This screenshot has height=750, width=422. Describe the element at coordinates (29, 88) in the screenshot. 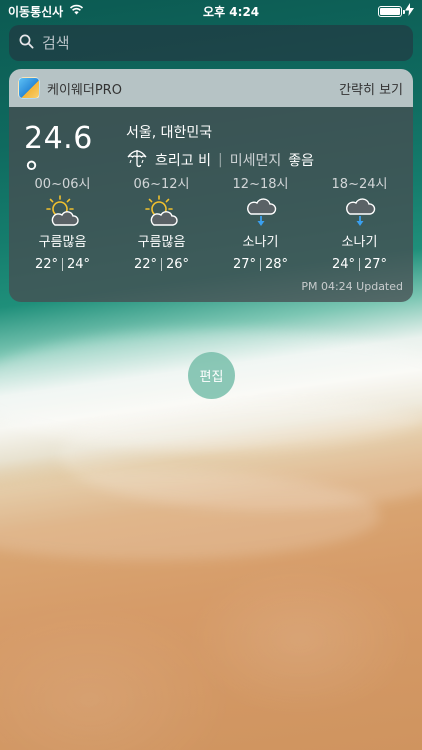

I see `kweather-app-icon` at that location.